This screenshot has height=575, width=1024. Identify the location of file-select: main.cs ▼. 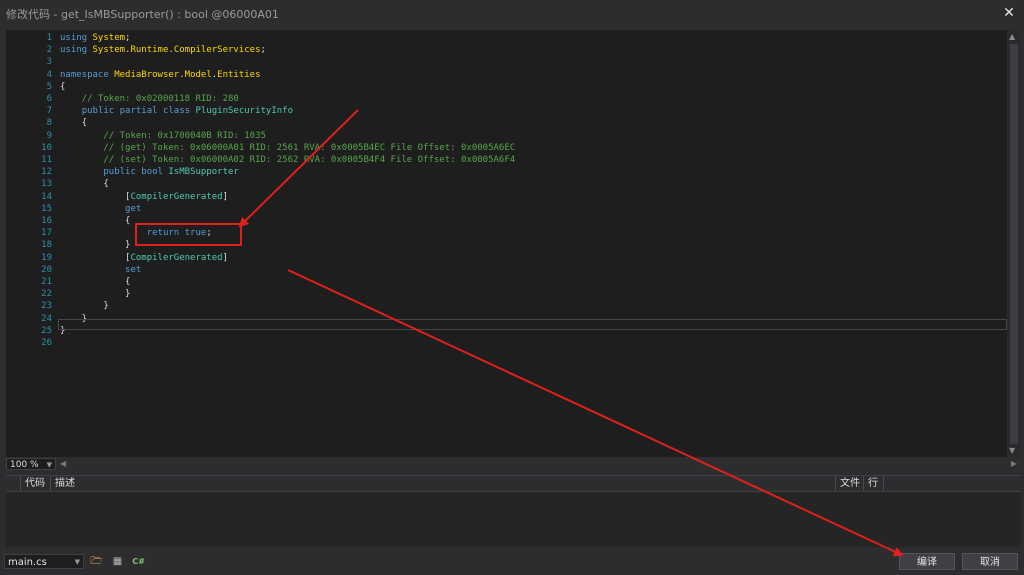
(44, 561).